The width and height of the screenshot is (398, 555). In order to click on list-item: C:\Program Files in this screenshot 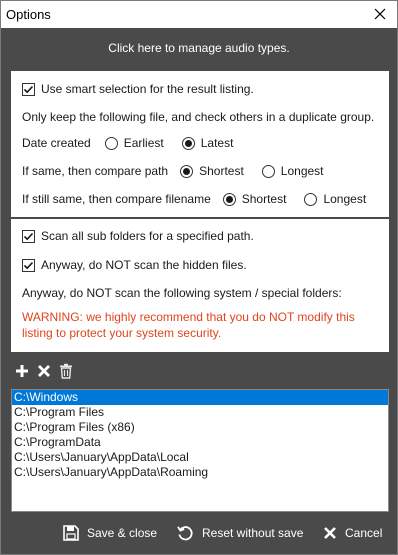, I will do `click(200, 412)`.